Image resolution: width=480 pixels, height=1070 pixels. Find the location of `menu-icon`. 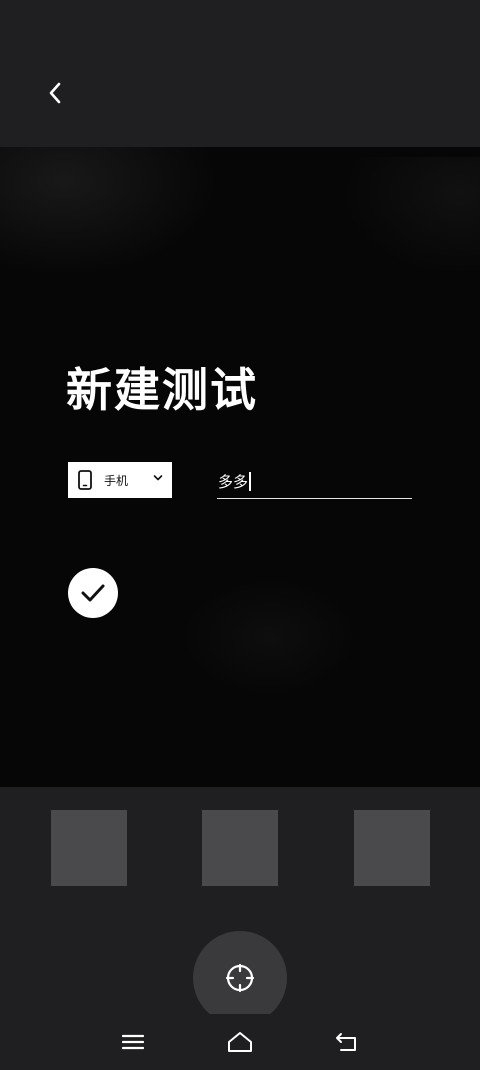

menu-icon is located at coordinates (133, 1042).